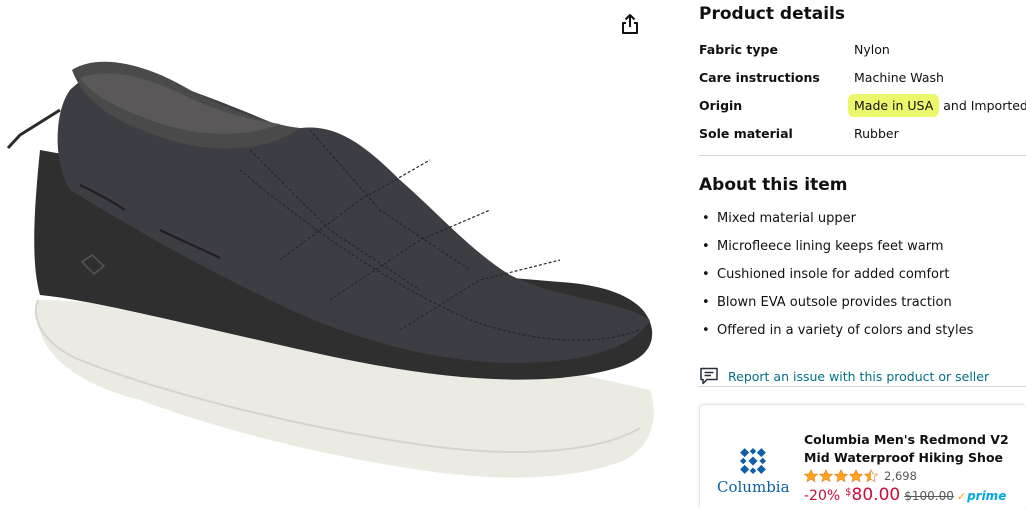 This screenshot has width=1026, height=509. I want to click on star-rating: 2,698, so click(860, 476).